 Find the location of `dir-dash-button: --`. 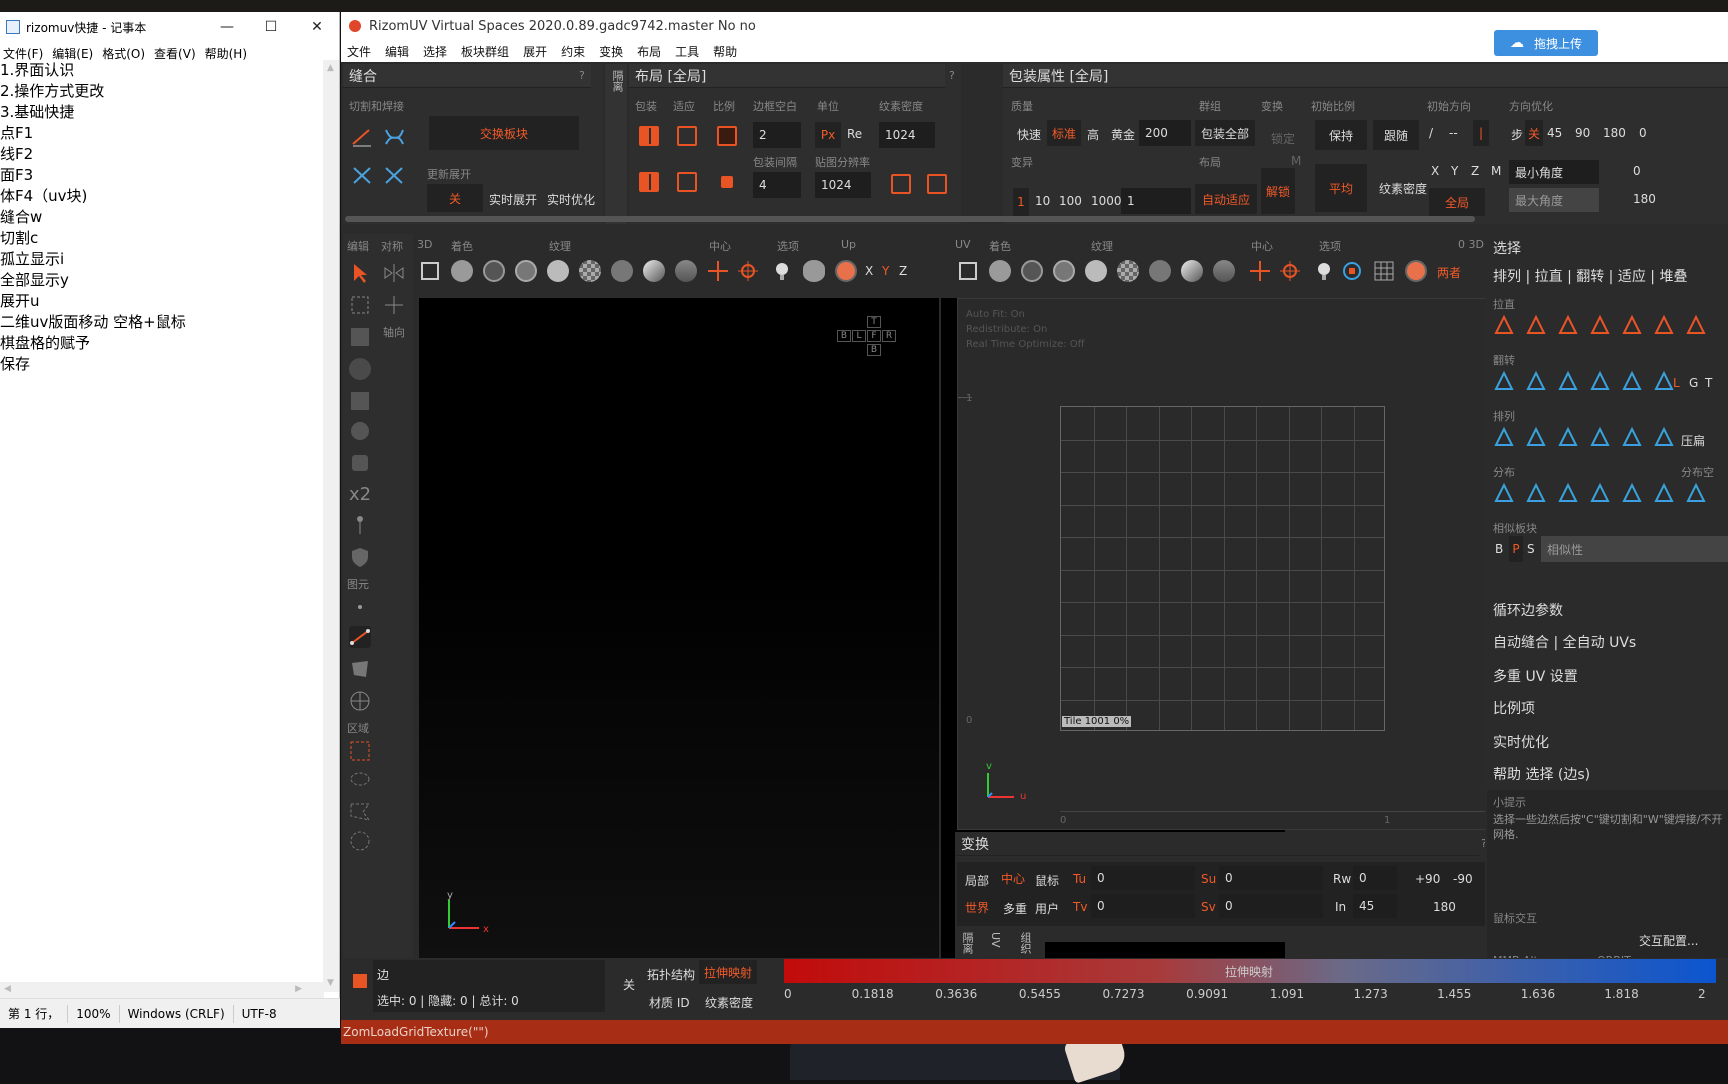

dir-dash-button: -- is located at coordinates (1453, 133).